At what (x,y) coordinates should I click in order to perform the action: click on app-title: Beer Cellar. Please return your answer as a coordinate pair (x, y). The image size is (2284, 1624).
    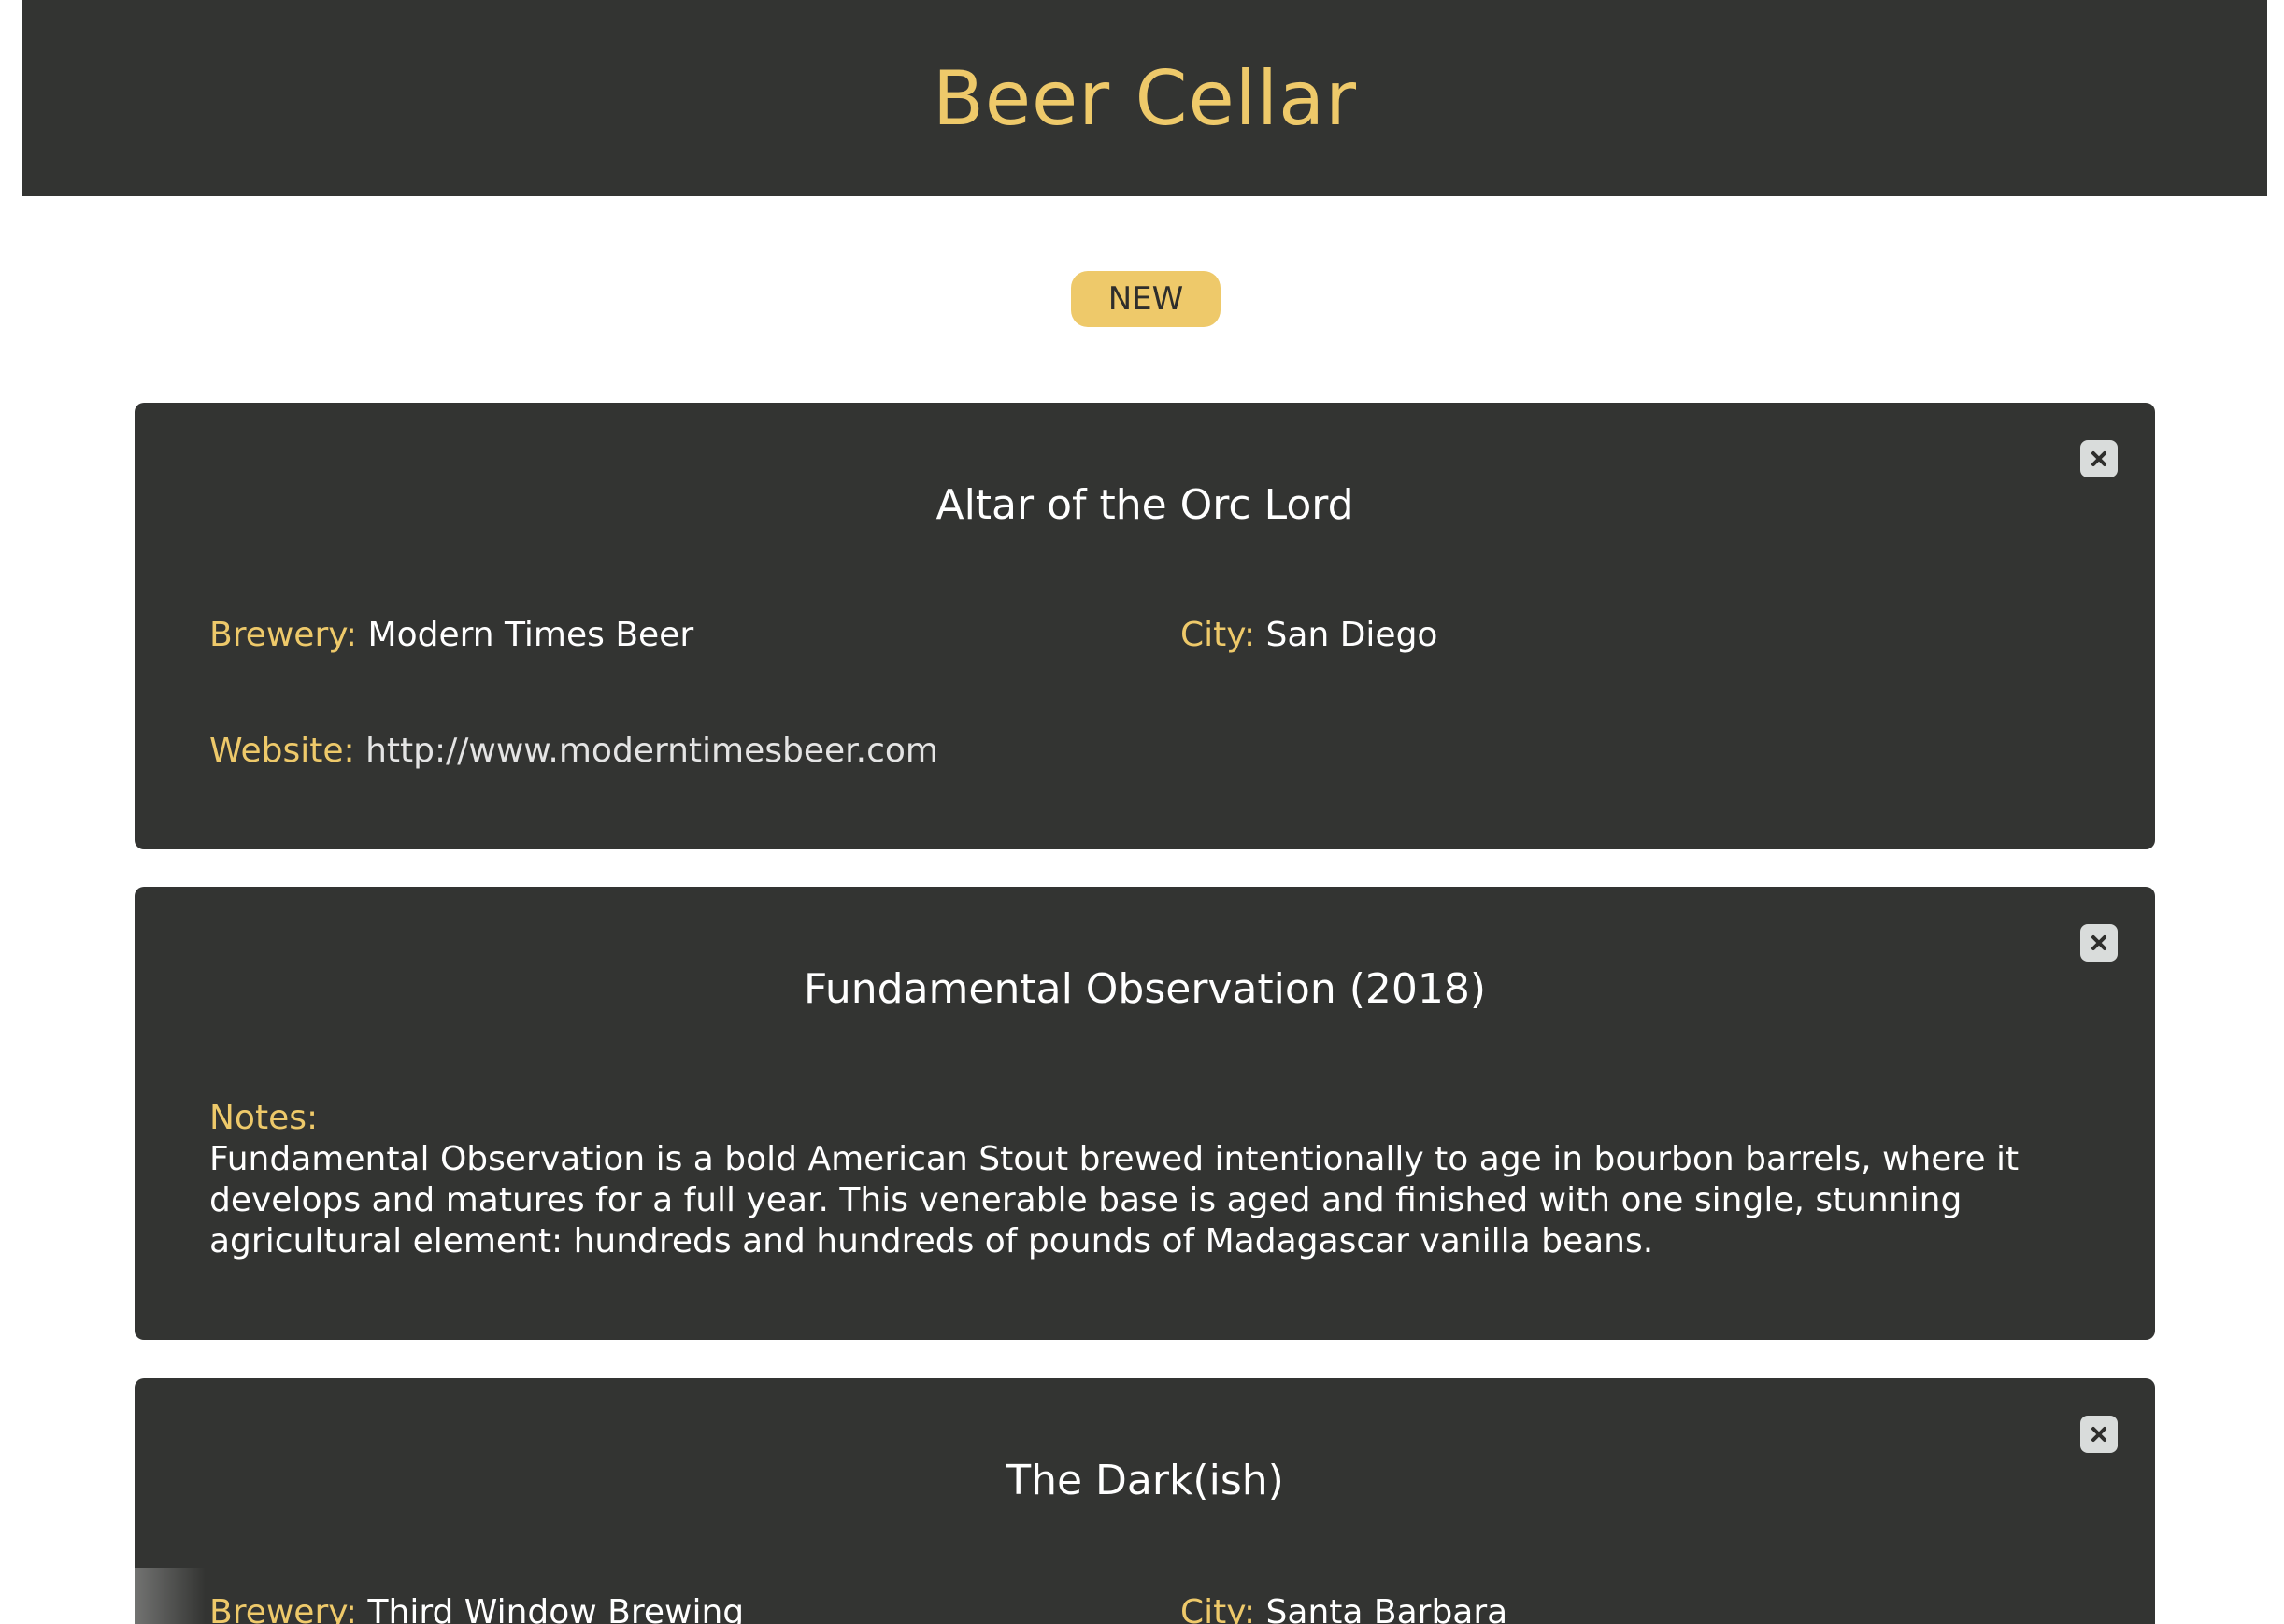
    Looking at the image, I should click on (1145, 98).